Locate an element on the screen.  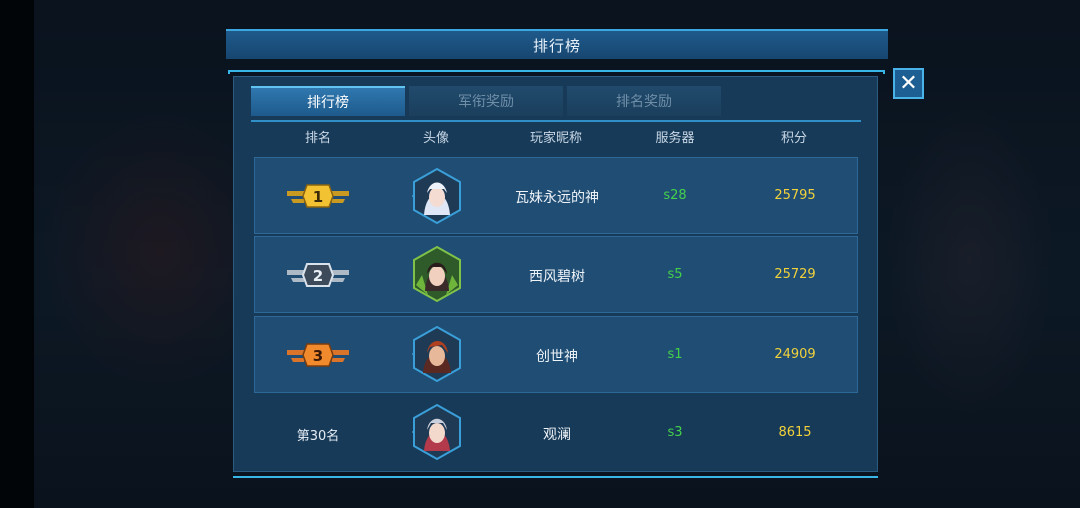
player-server: s1 is located at coordinates (675, 354).